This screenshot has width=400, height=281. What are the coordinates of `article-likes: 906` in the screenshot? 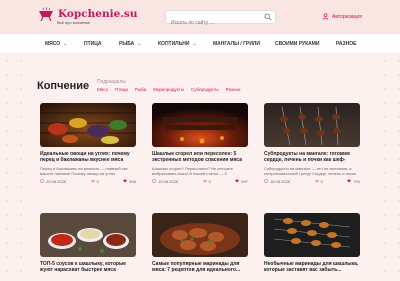 It's located at (129, 181).